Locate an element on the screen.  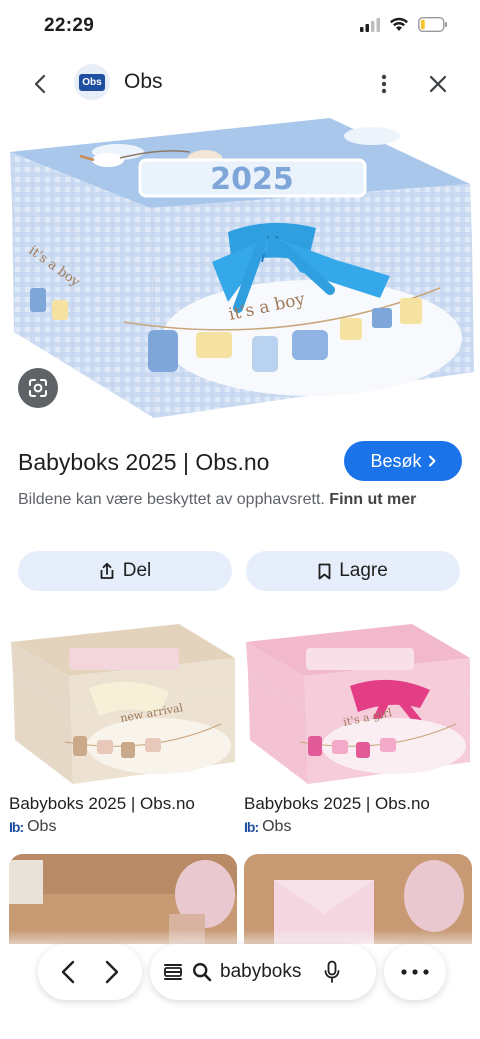
site-logo: Obs is located at coordinates (92, 82).